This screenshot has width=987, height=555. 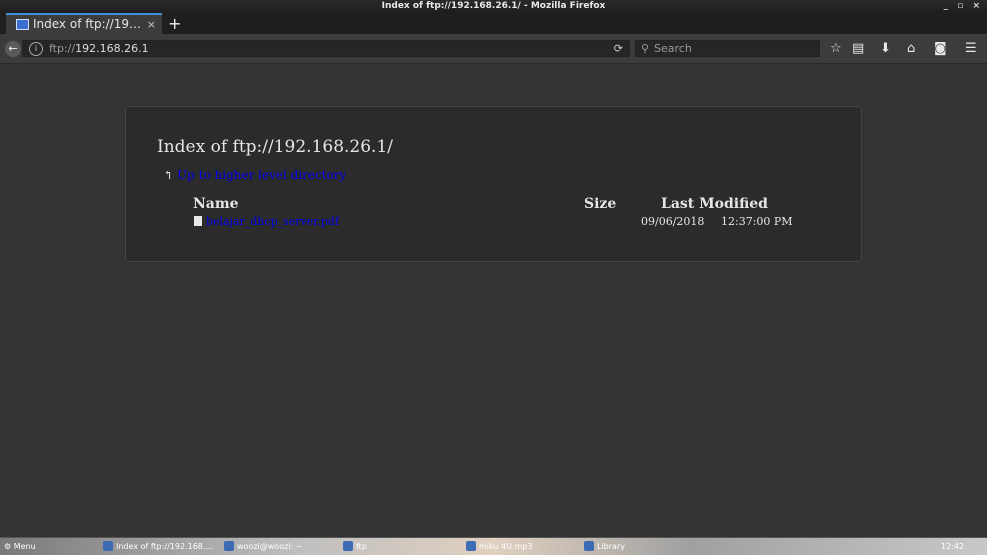 What do you see at coordinates (361, 546) in the screenshot?
I see `taskbar-item-label: ftp` at bounding box center [361, 546].